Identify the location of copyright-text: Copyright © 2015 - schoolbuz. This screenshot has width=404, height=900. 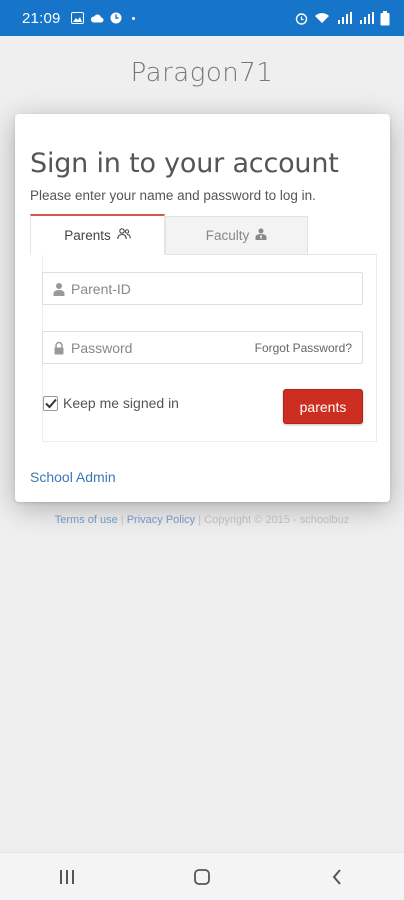
(277, 520).